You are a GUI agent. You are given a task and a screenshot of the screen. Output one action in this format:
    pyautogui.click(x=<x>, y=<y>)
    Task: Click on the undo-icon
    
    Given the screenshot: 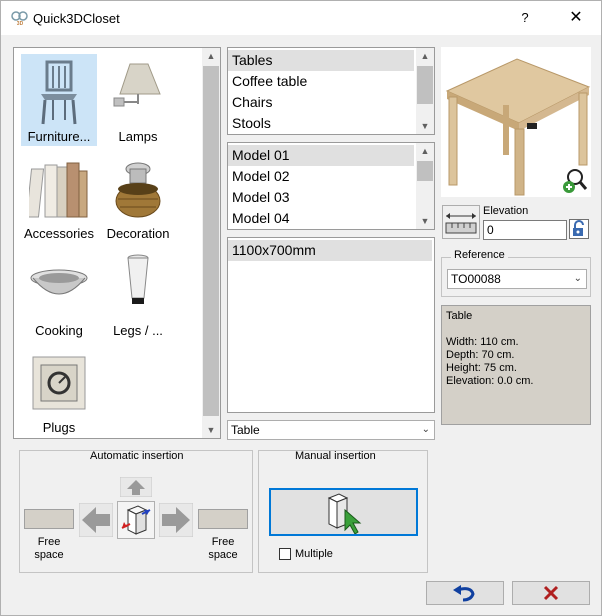 What is the action you would take?
    pyautogui.click(x=464, y=593)
    